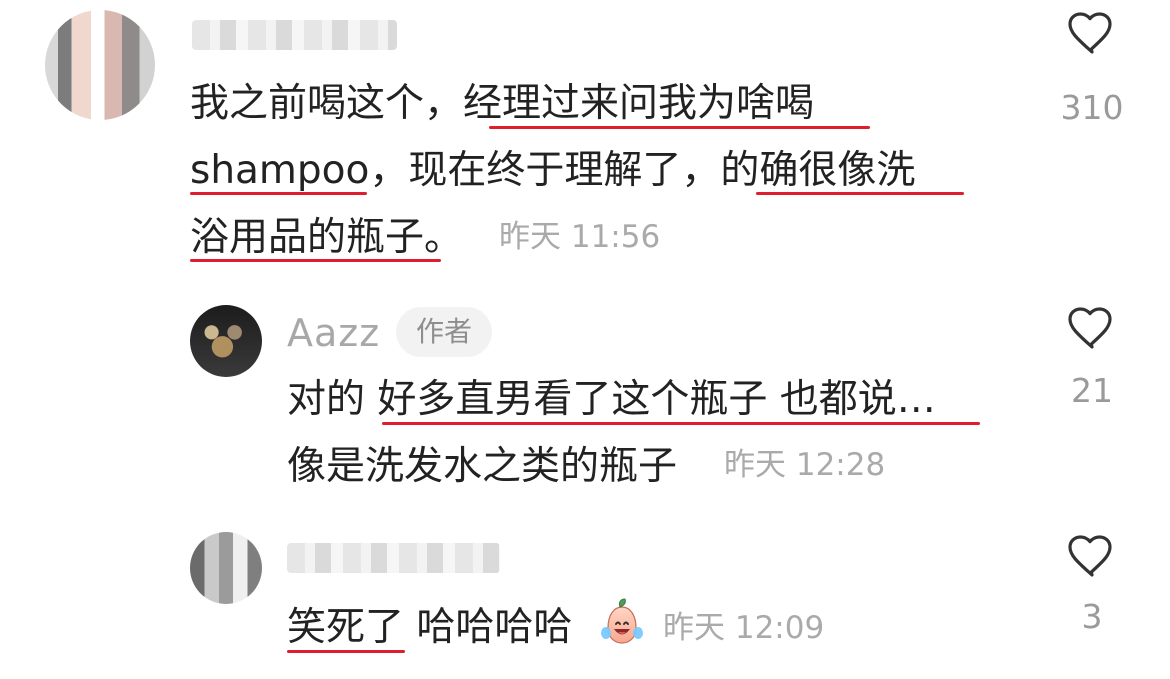 The width and height of the screenshot is (1170, 679). Describe the element at coordinates (1092, 107) in the screenshot. I see `like-count: 310` at that location.